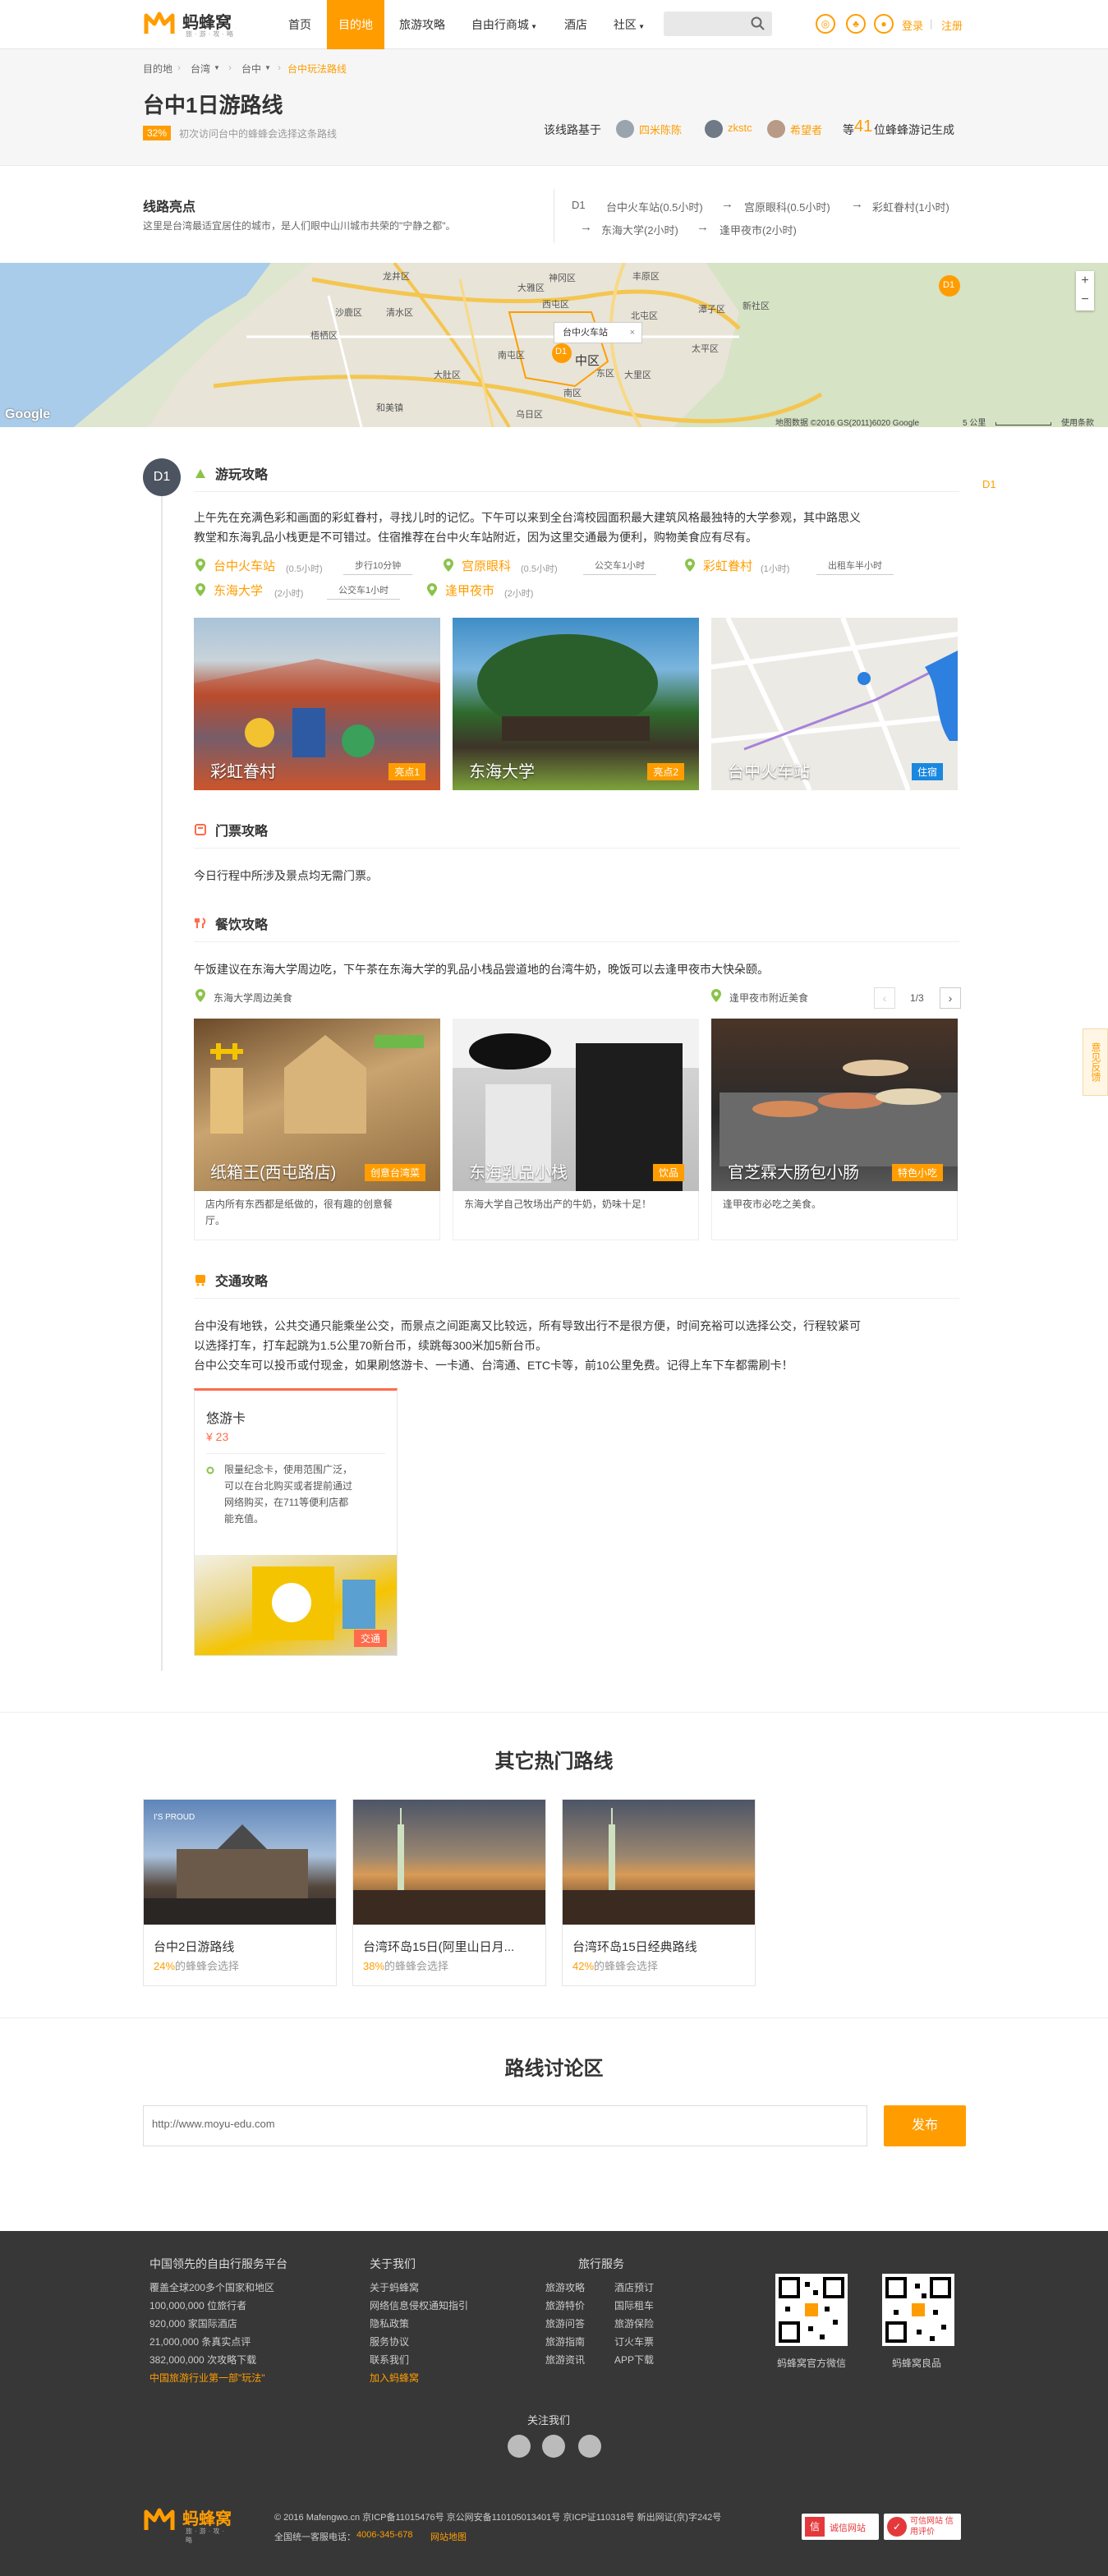 The image size is (1108, 2576). Describe the element at coordinates (389, 2360) in the screenshot. I see `footer-link: 联系我们` at that location.